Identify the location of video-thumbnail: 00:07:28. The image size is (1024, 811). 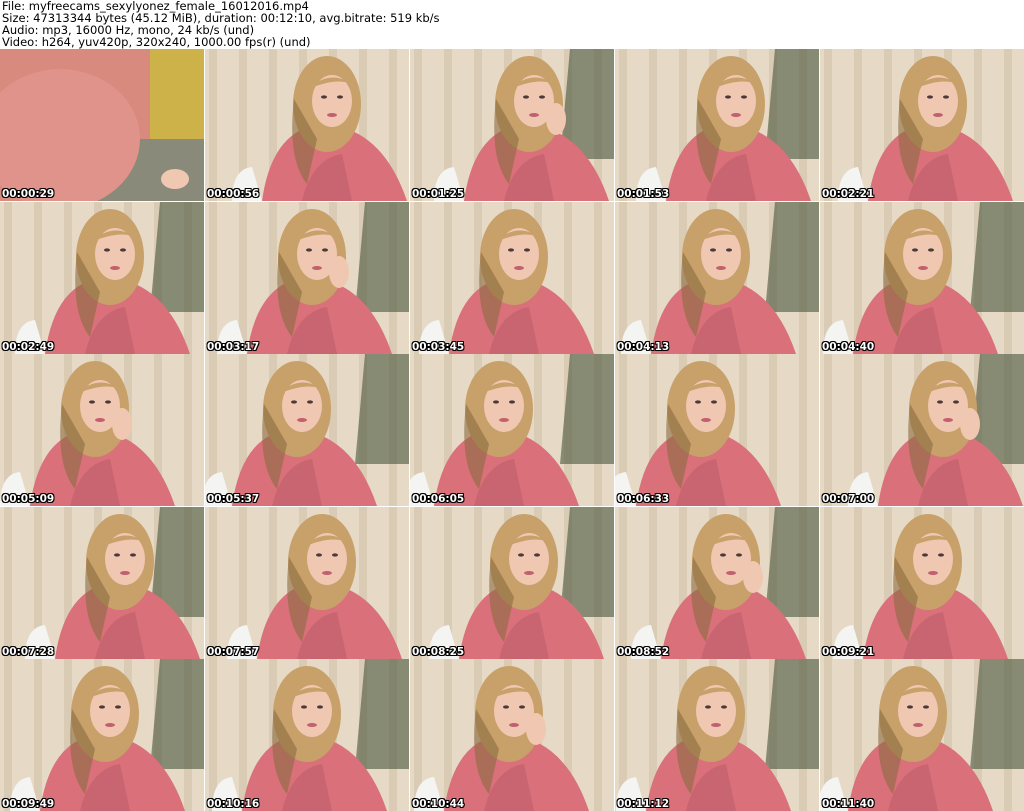
(102, 582).